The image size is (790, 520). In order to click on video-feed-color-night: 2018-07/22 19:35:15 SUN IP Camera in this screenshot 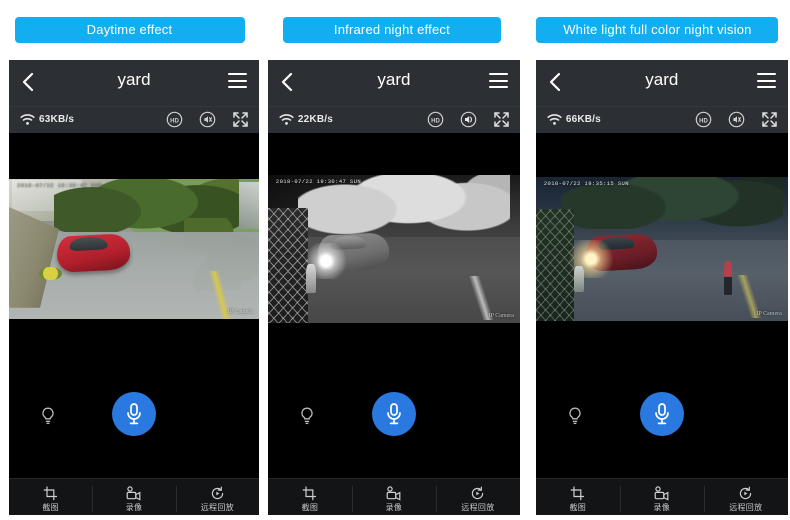, I will do `click(661, 249)`.